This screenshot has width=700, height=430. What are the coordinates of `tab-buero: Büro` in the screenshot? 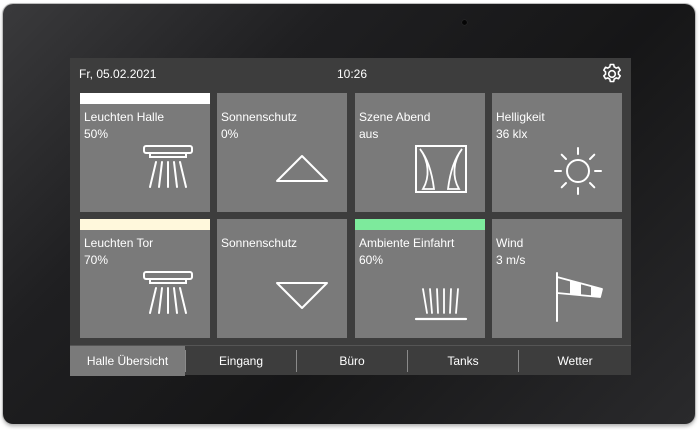 It's located at (352, 361).